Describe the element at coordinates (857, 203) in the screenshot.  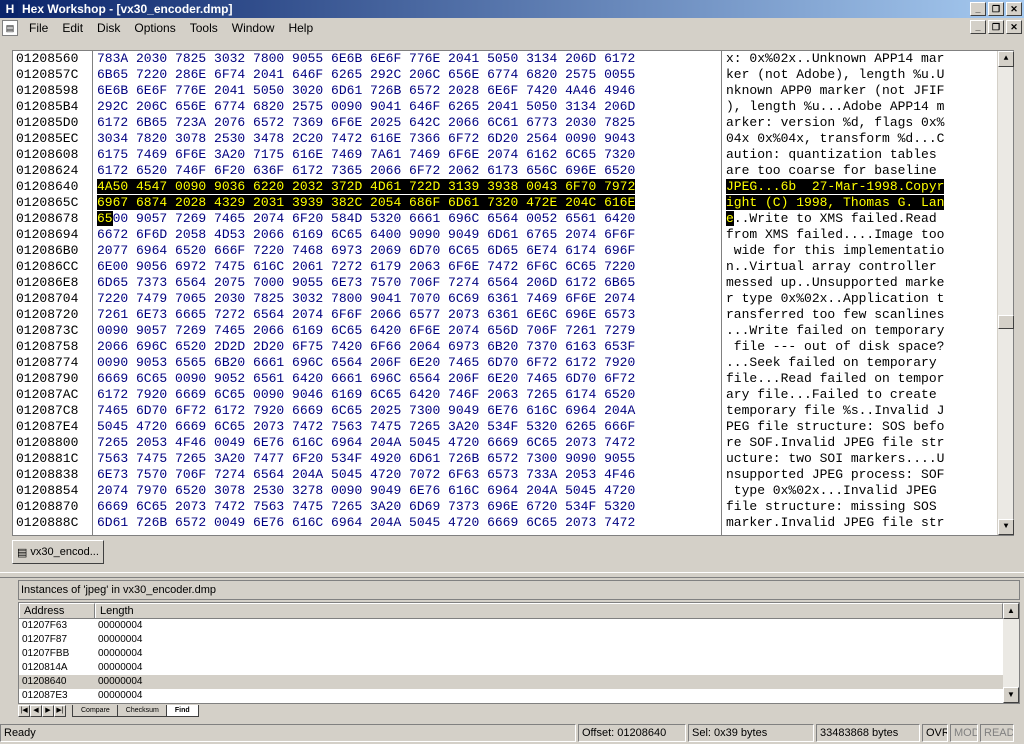
I see `ascii-row: ight (C) 1998, Thomas G. Lan` at that location.